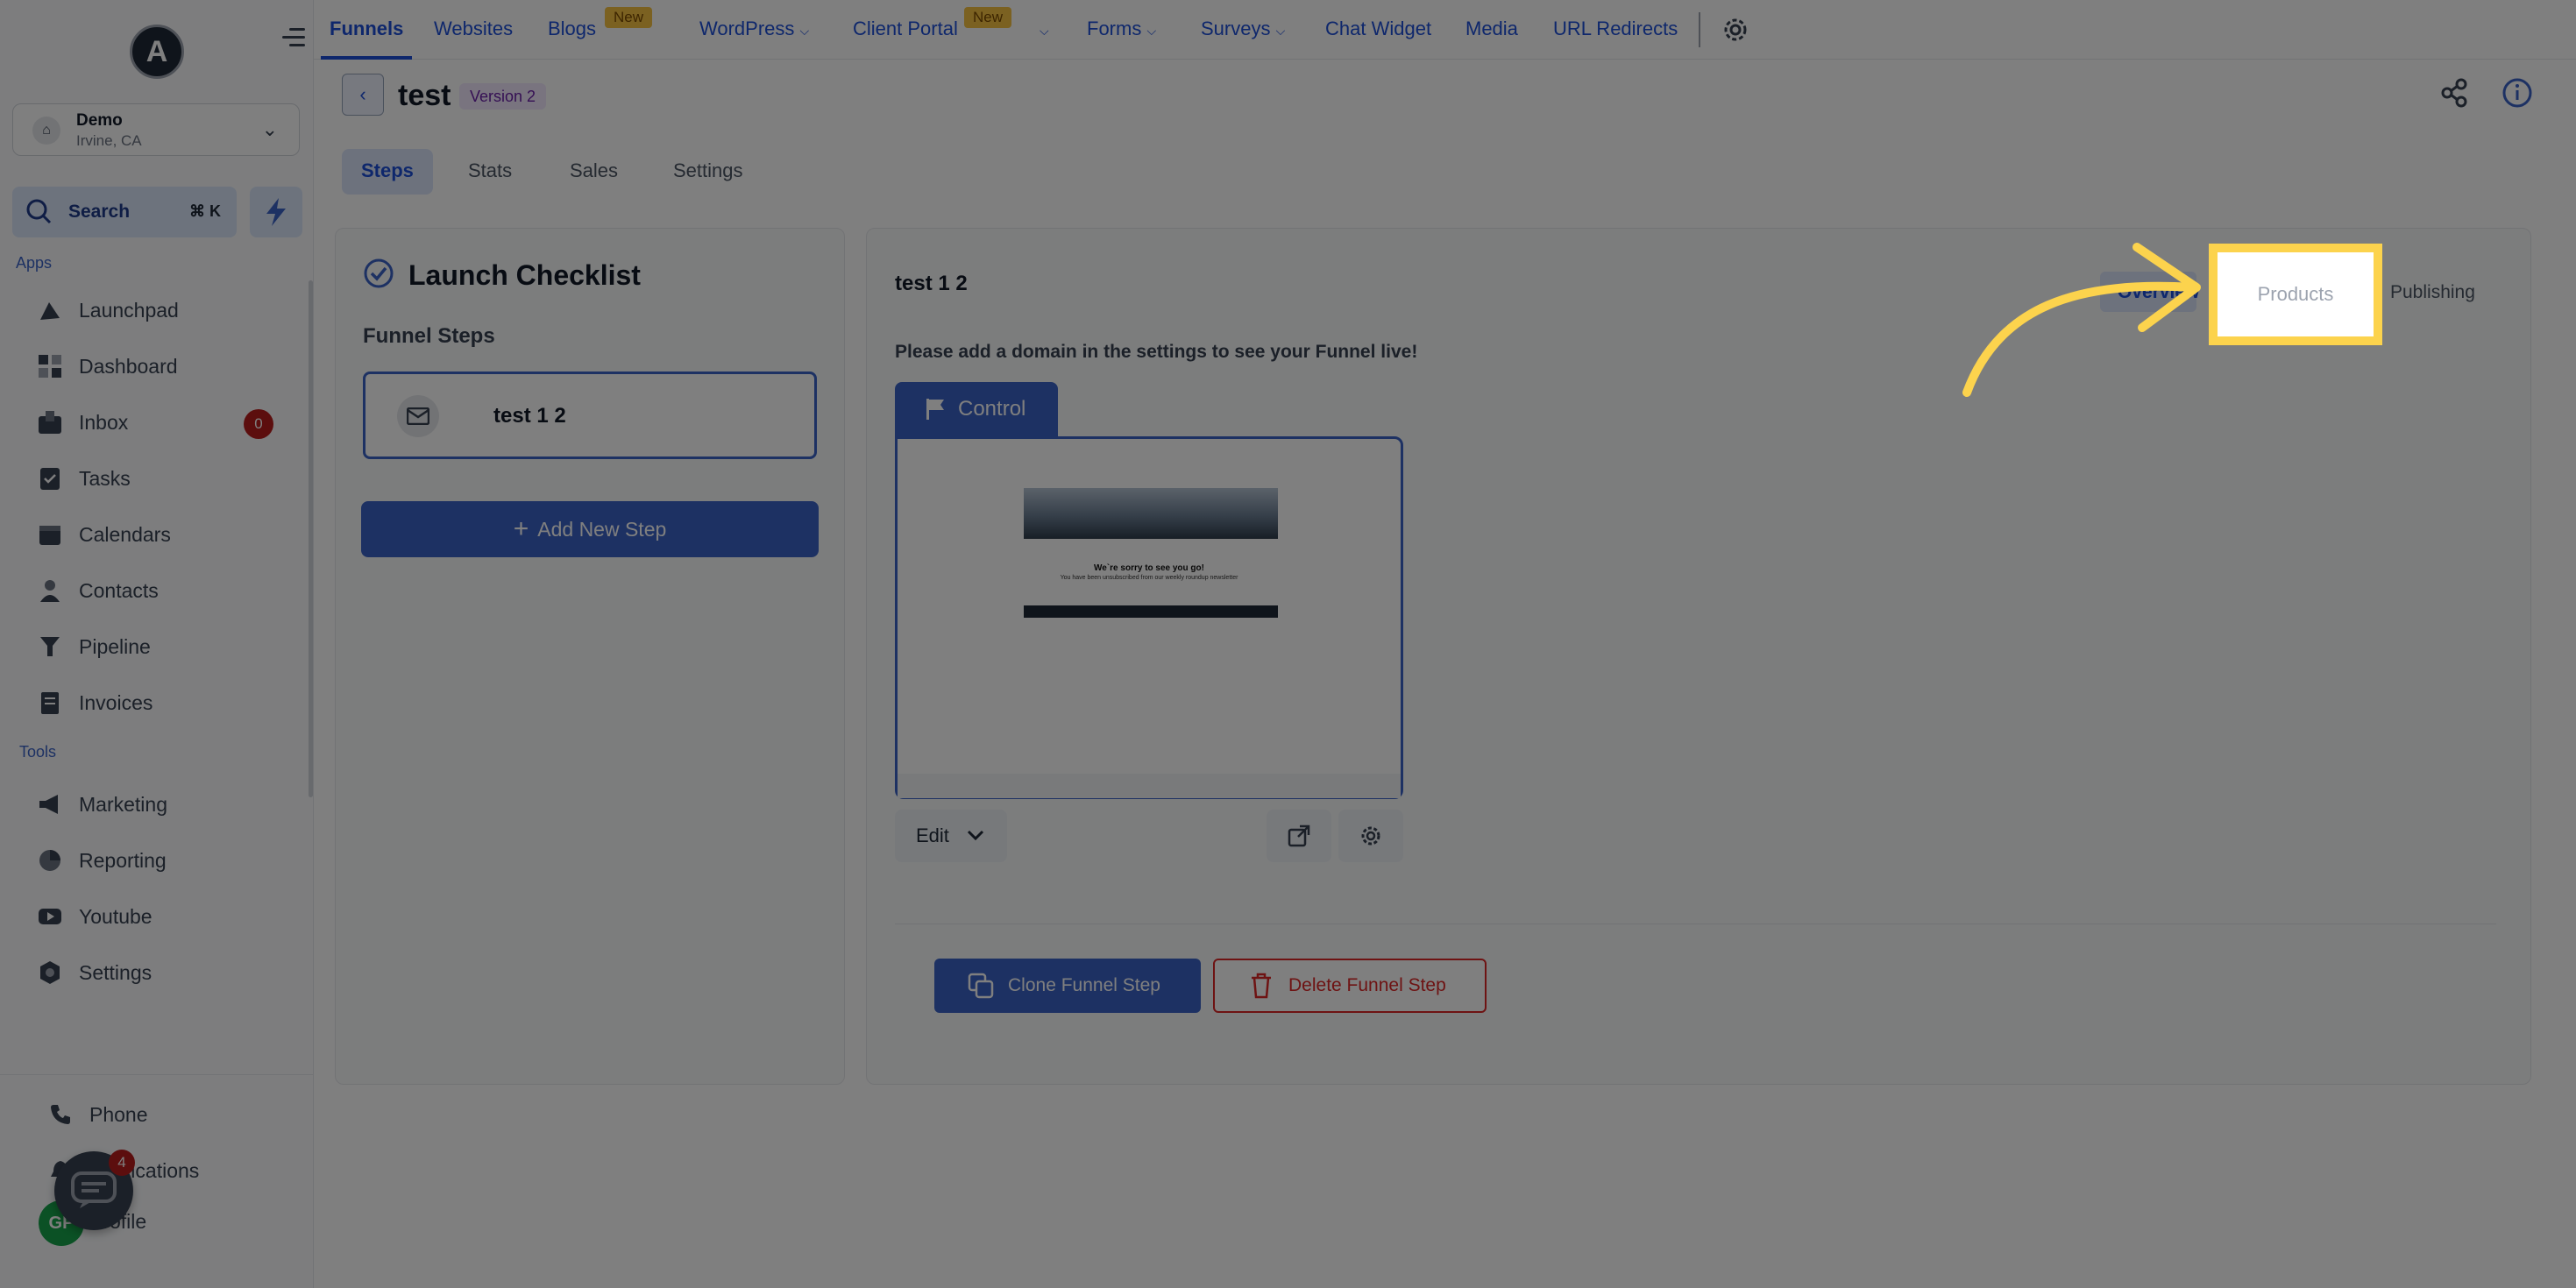 This screenshot has width=2576, height=1288. I want to click on account-name: Demo, so click(99, 120).